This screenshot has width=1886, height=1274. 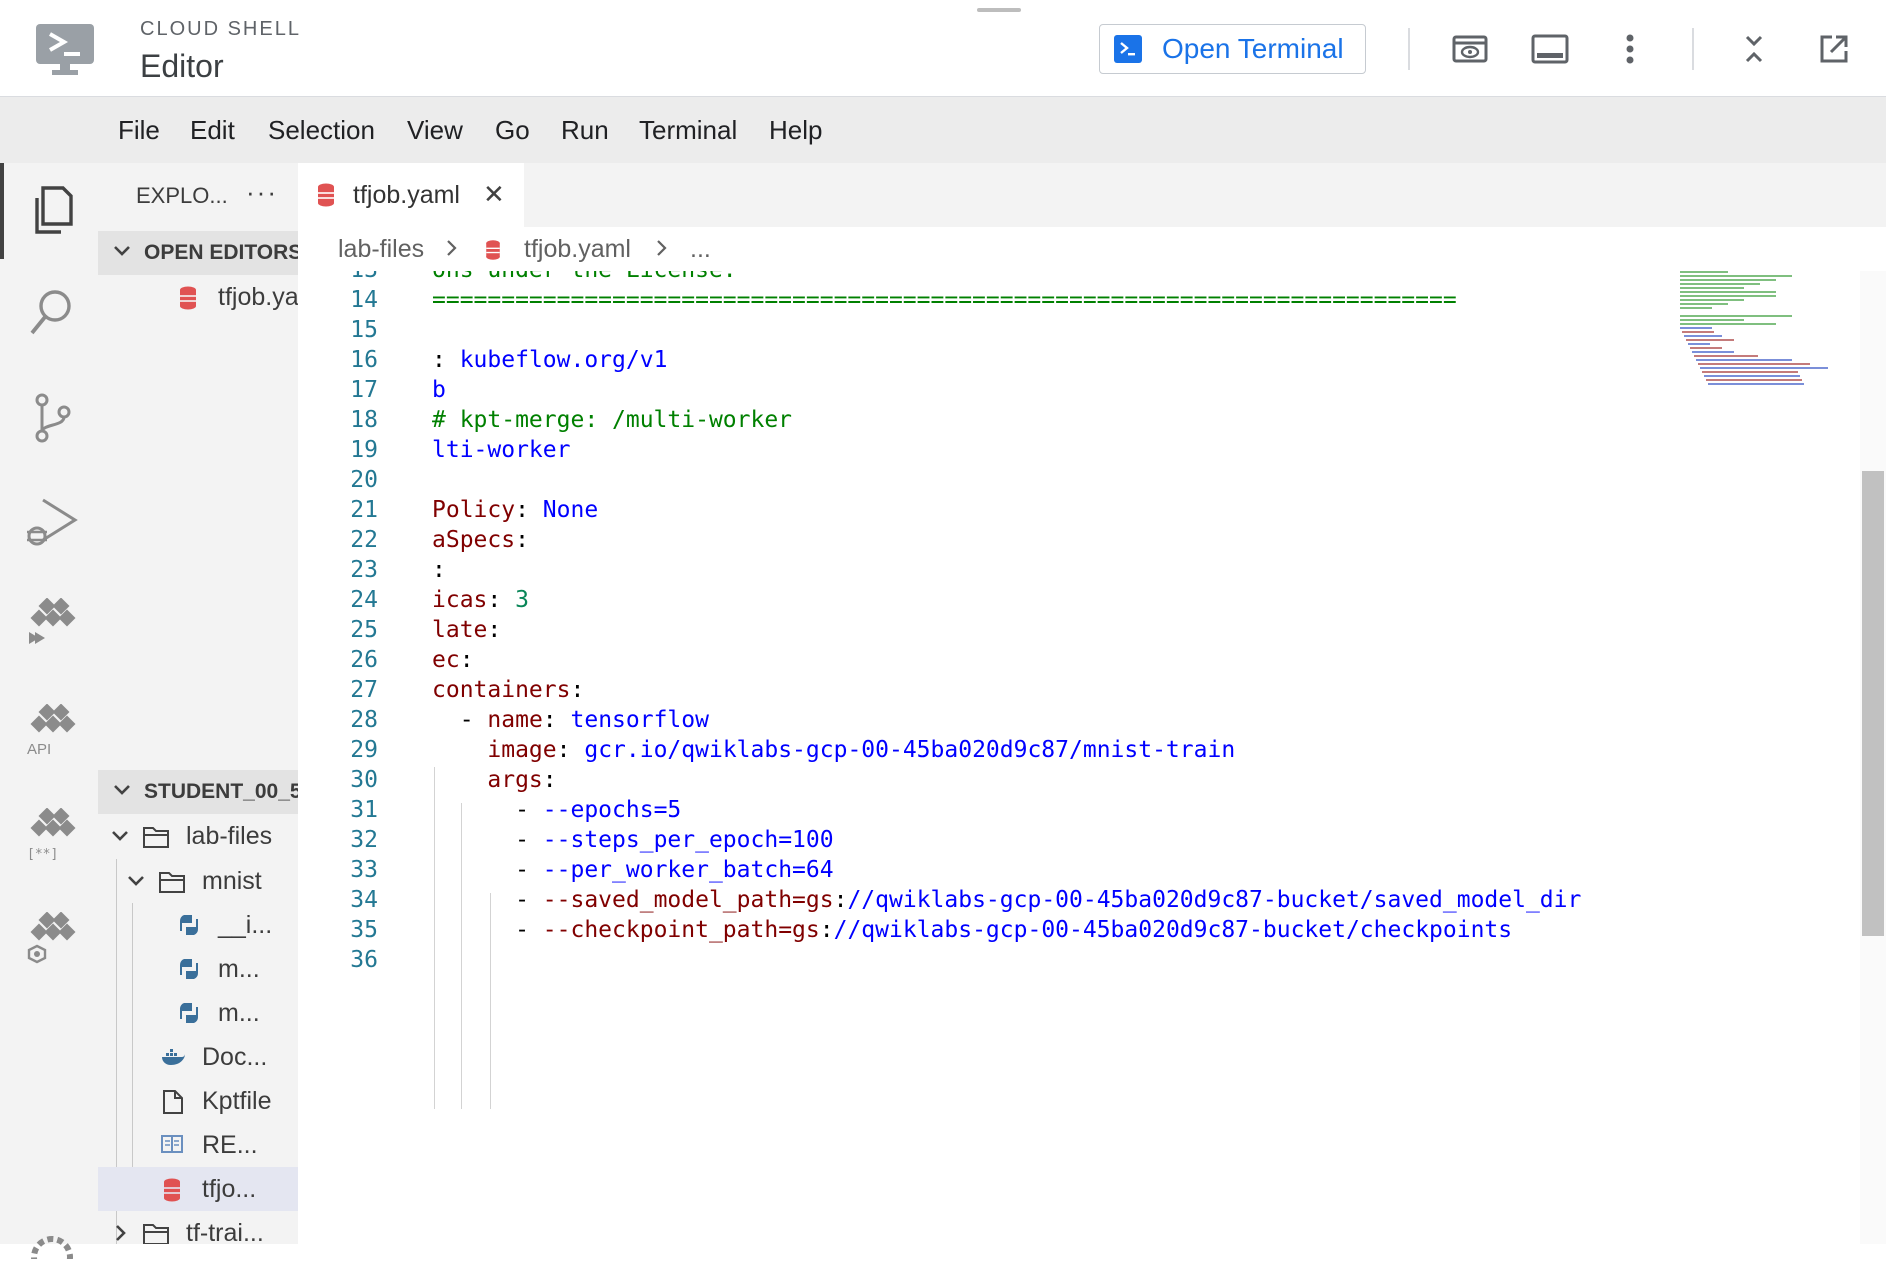 What do you see at coordinates (515, 510) in the screenshot?
I see `code-text: Policy: None` at bounding box center [515, 510].